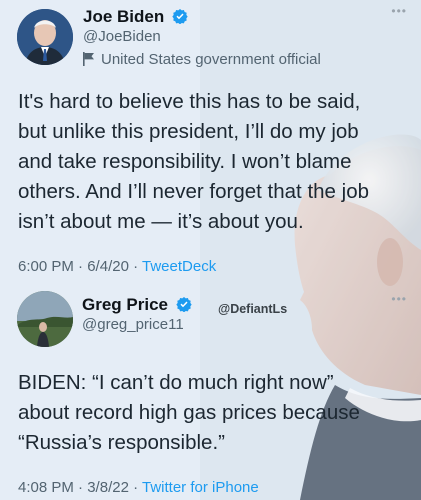 This screenshot has height=500, width=421. I want to click on government-flag-icon, so click(88, 59).